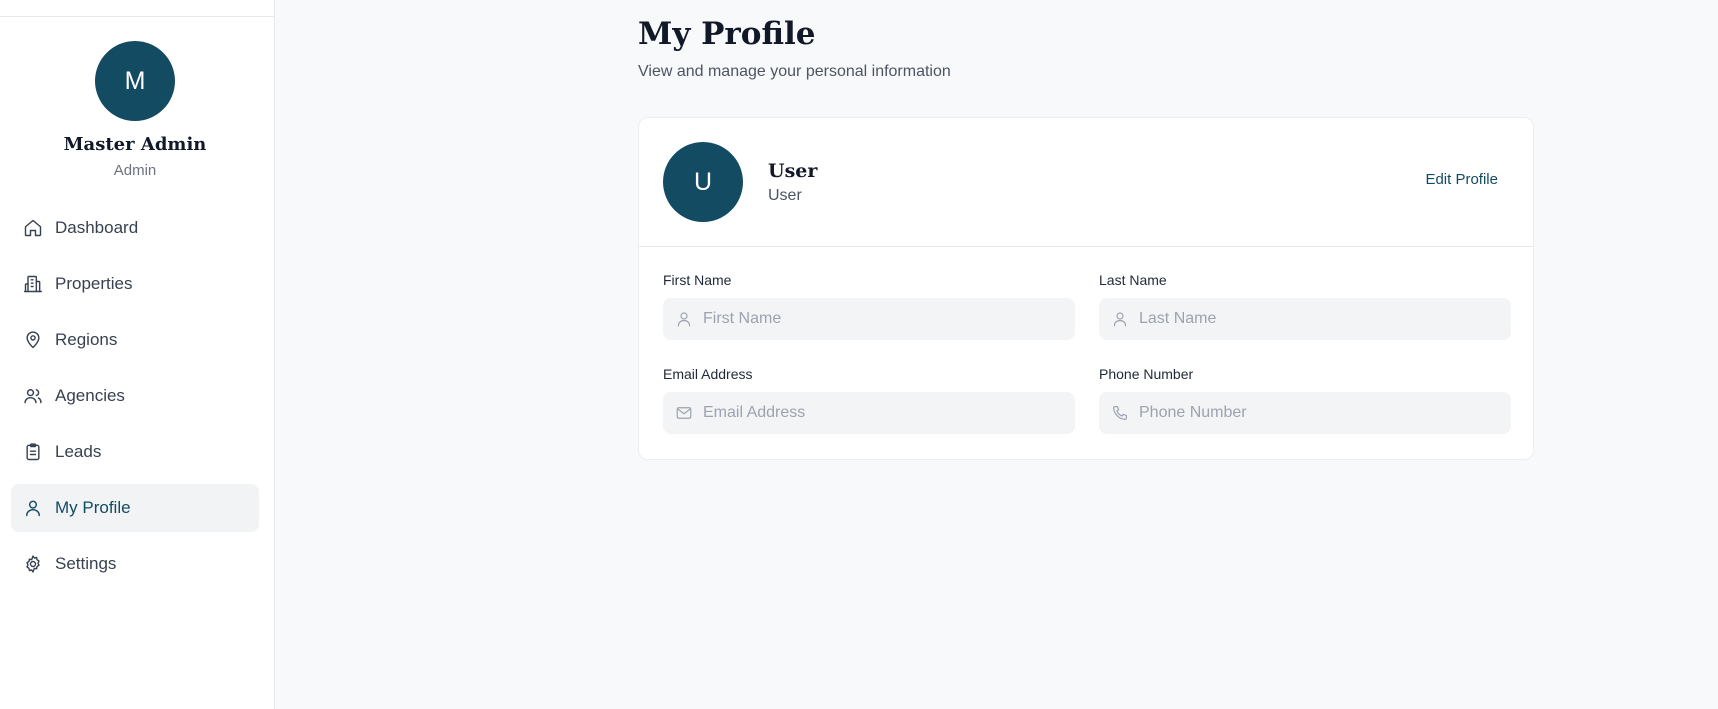 The image size is (1718, 709). What do you see at coordinates (793, 171) in the screenshot?
I see `profile-name: User` at bounding box center [793, 171].